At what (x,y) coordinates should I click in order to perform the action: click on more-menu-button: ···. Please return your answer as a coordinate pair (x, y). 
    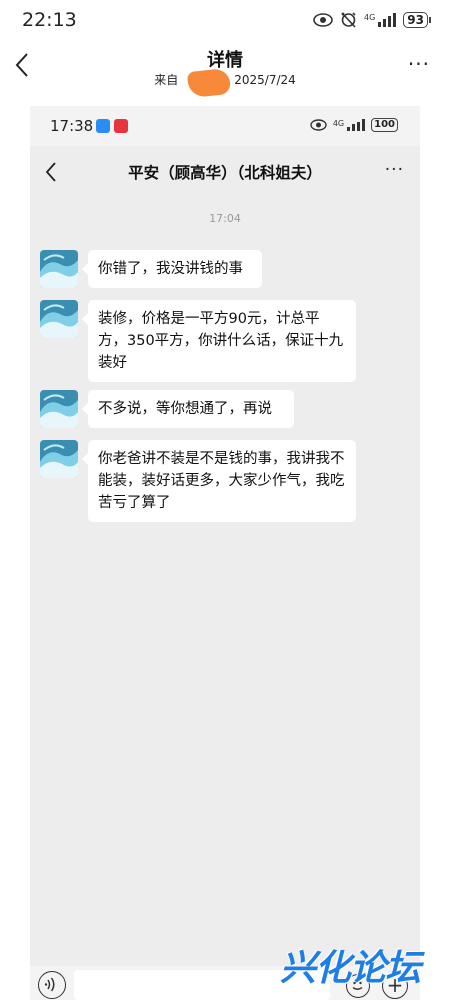
    Looking at the image, I should click on (419, 64).